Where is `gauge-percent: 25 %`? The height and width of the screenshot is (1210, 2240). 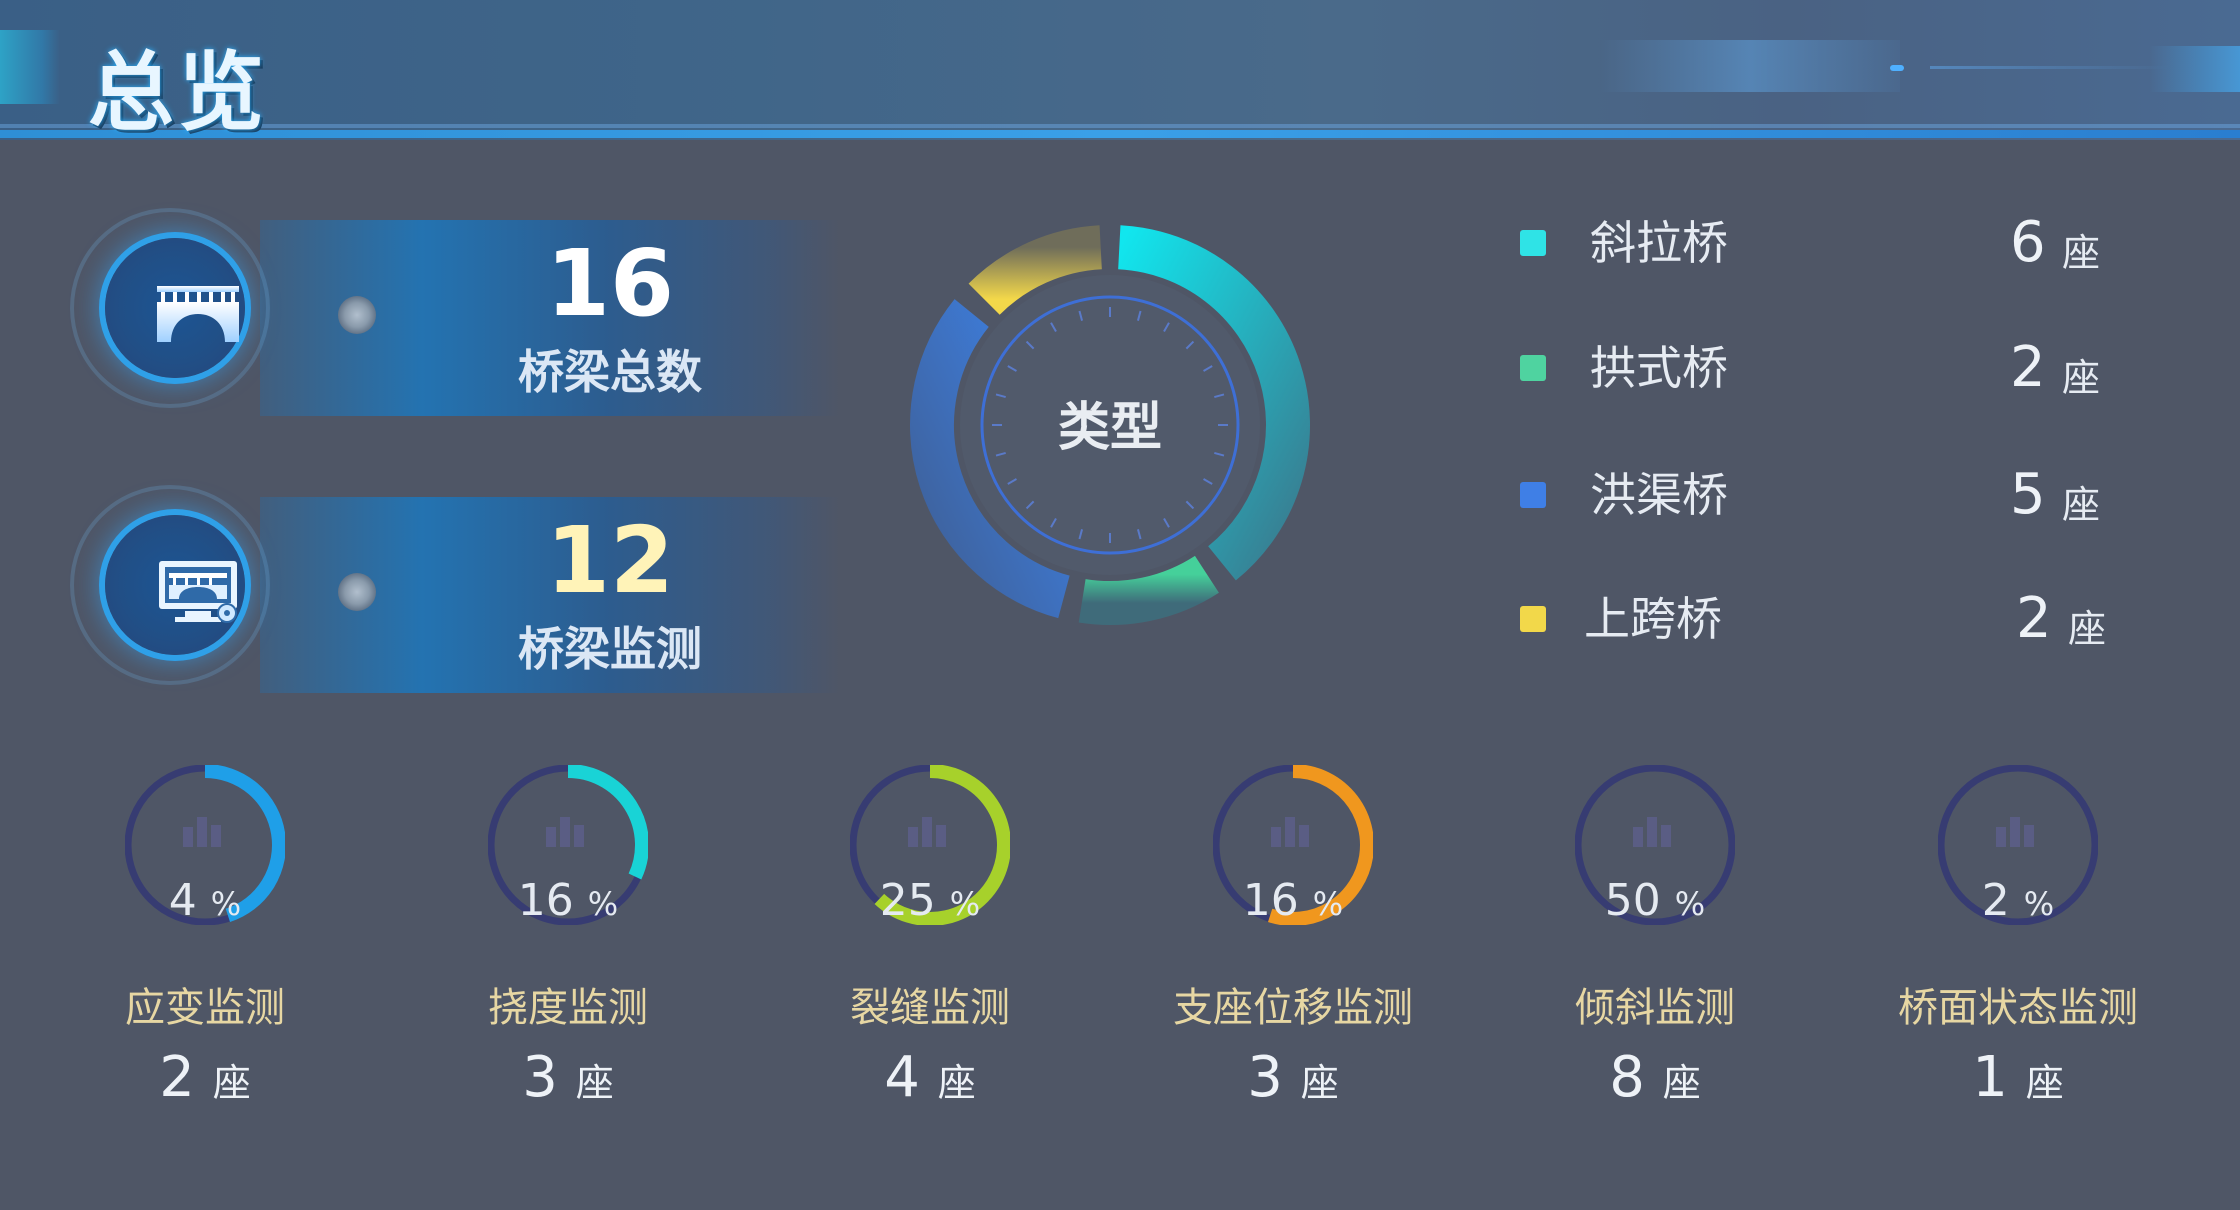 gauge-percent: 25 % is located at coordinates (930, 900).